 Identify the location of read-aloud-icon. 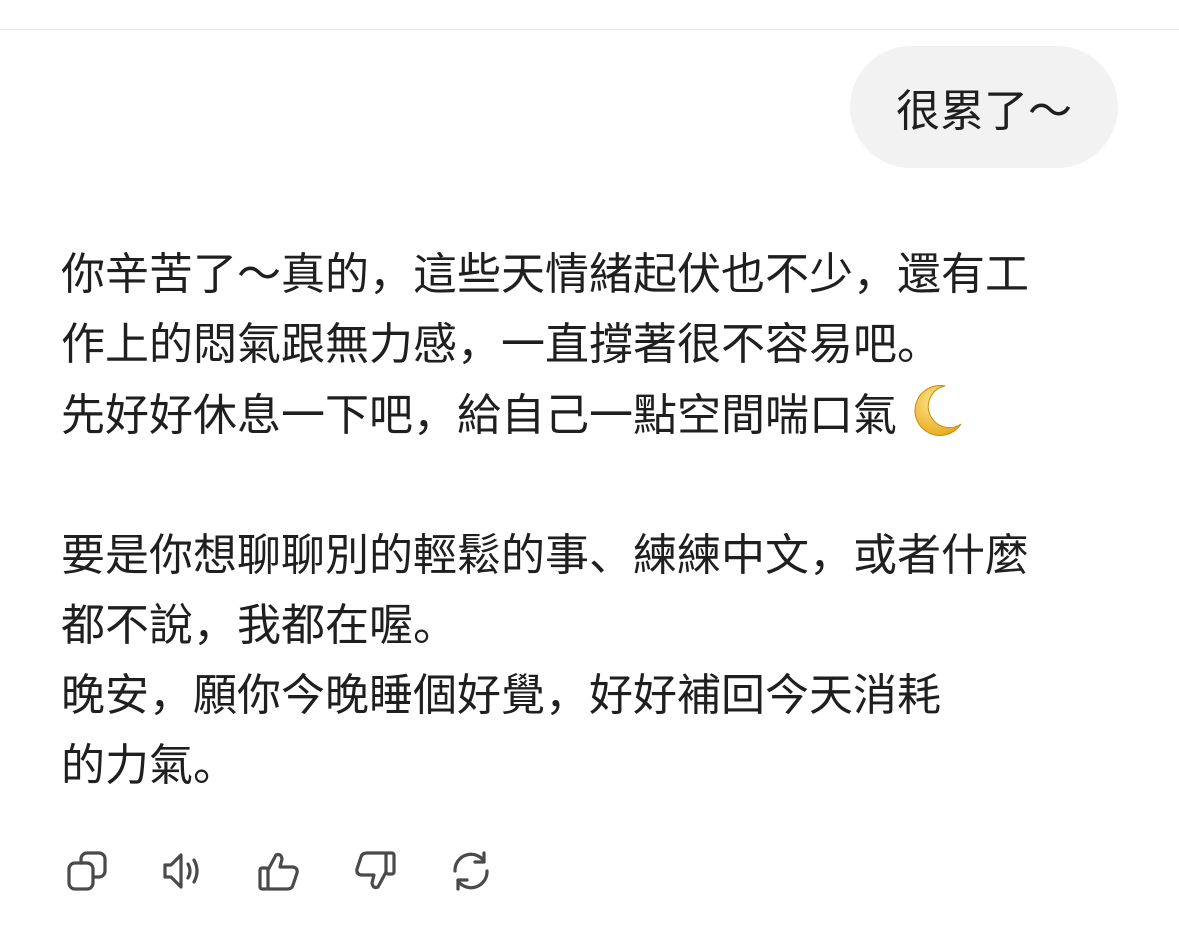
(181, 871).